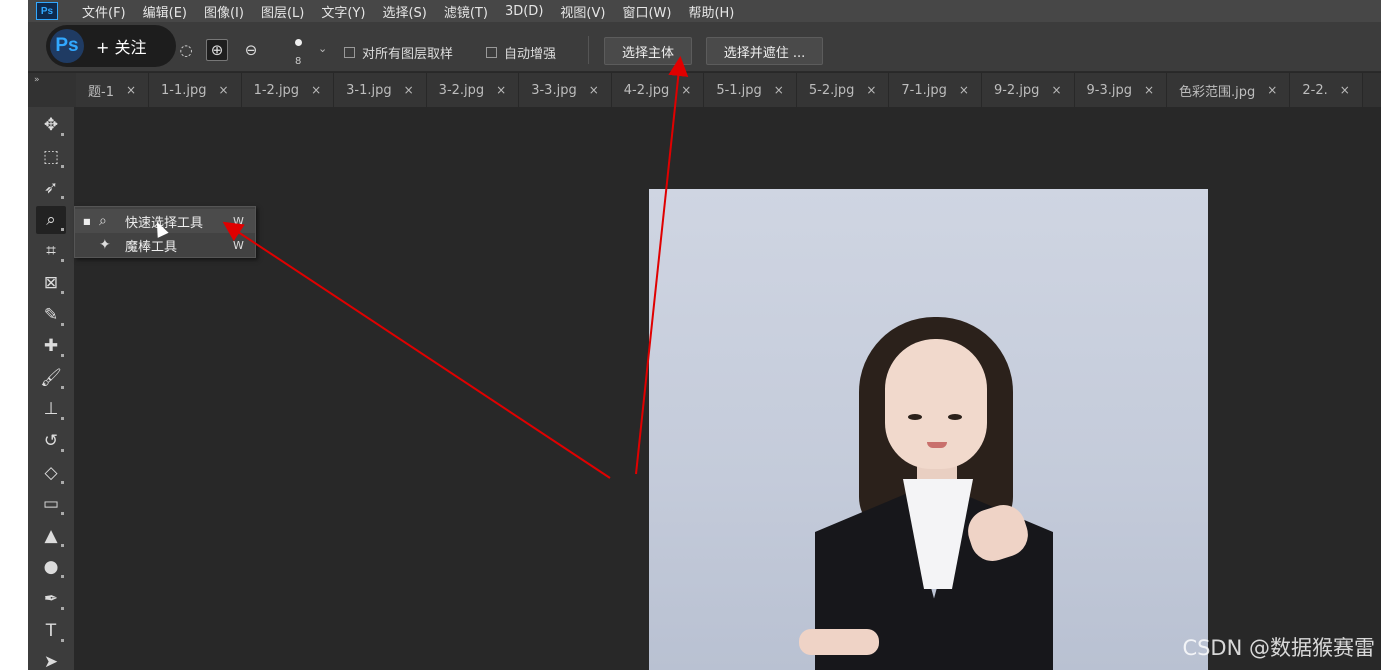 The height and width of the screenshot is (670, 1381). I want to click on document-tab: 3-2.jpg ×, so click(473, 90).